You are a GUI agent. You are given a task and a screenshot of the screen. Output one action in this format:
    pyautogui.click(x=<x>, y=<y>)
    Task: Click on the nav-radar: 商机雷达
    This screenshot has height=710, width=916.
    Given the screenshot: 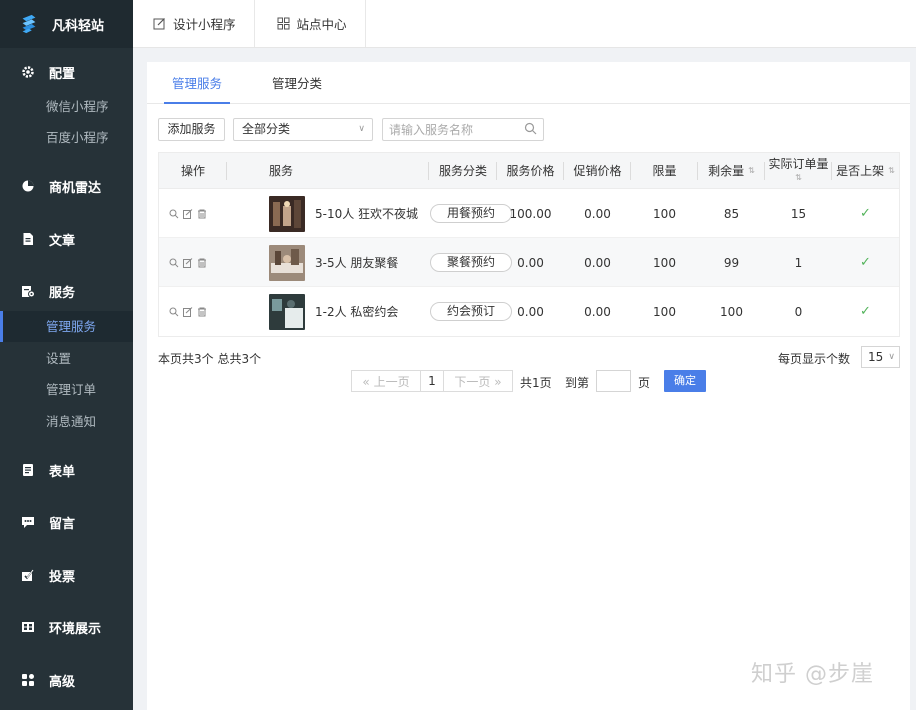 What is the action you would take?
    pyautogui.click(x=66, y=186)
    